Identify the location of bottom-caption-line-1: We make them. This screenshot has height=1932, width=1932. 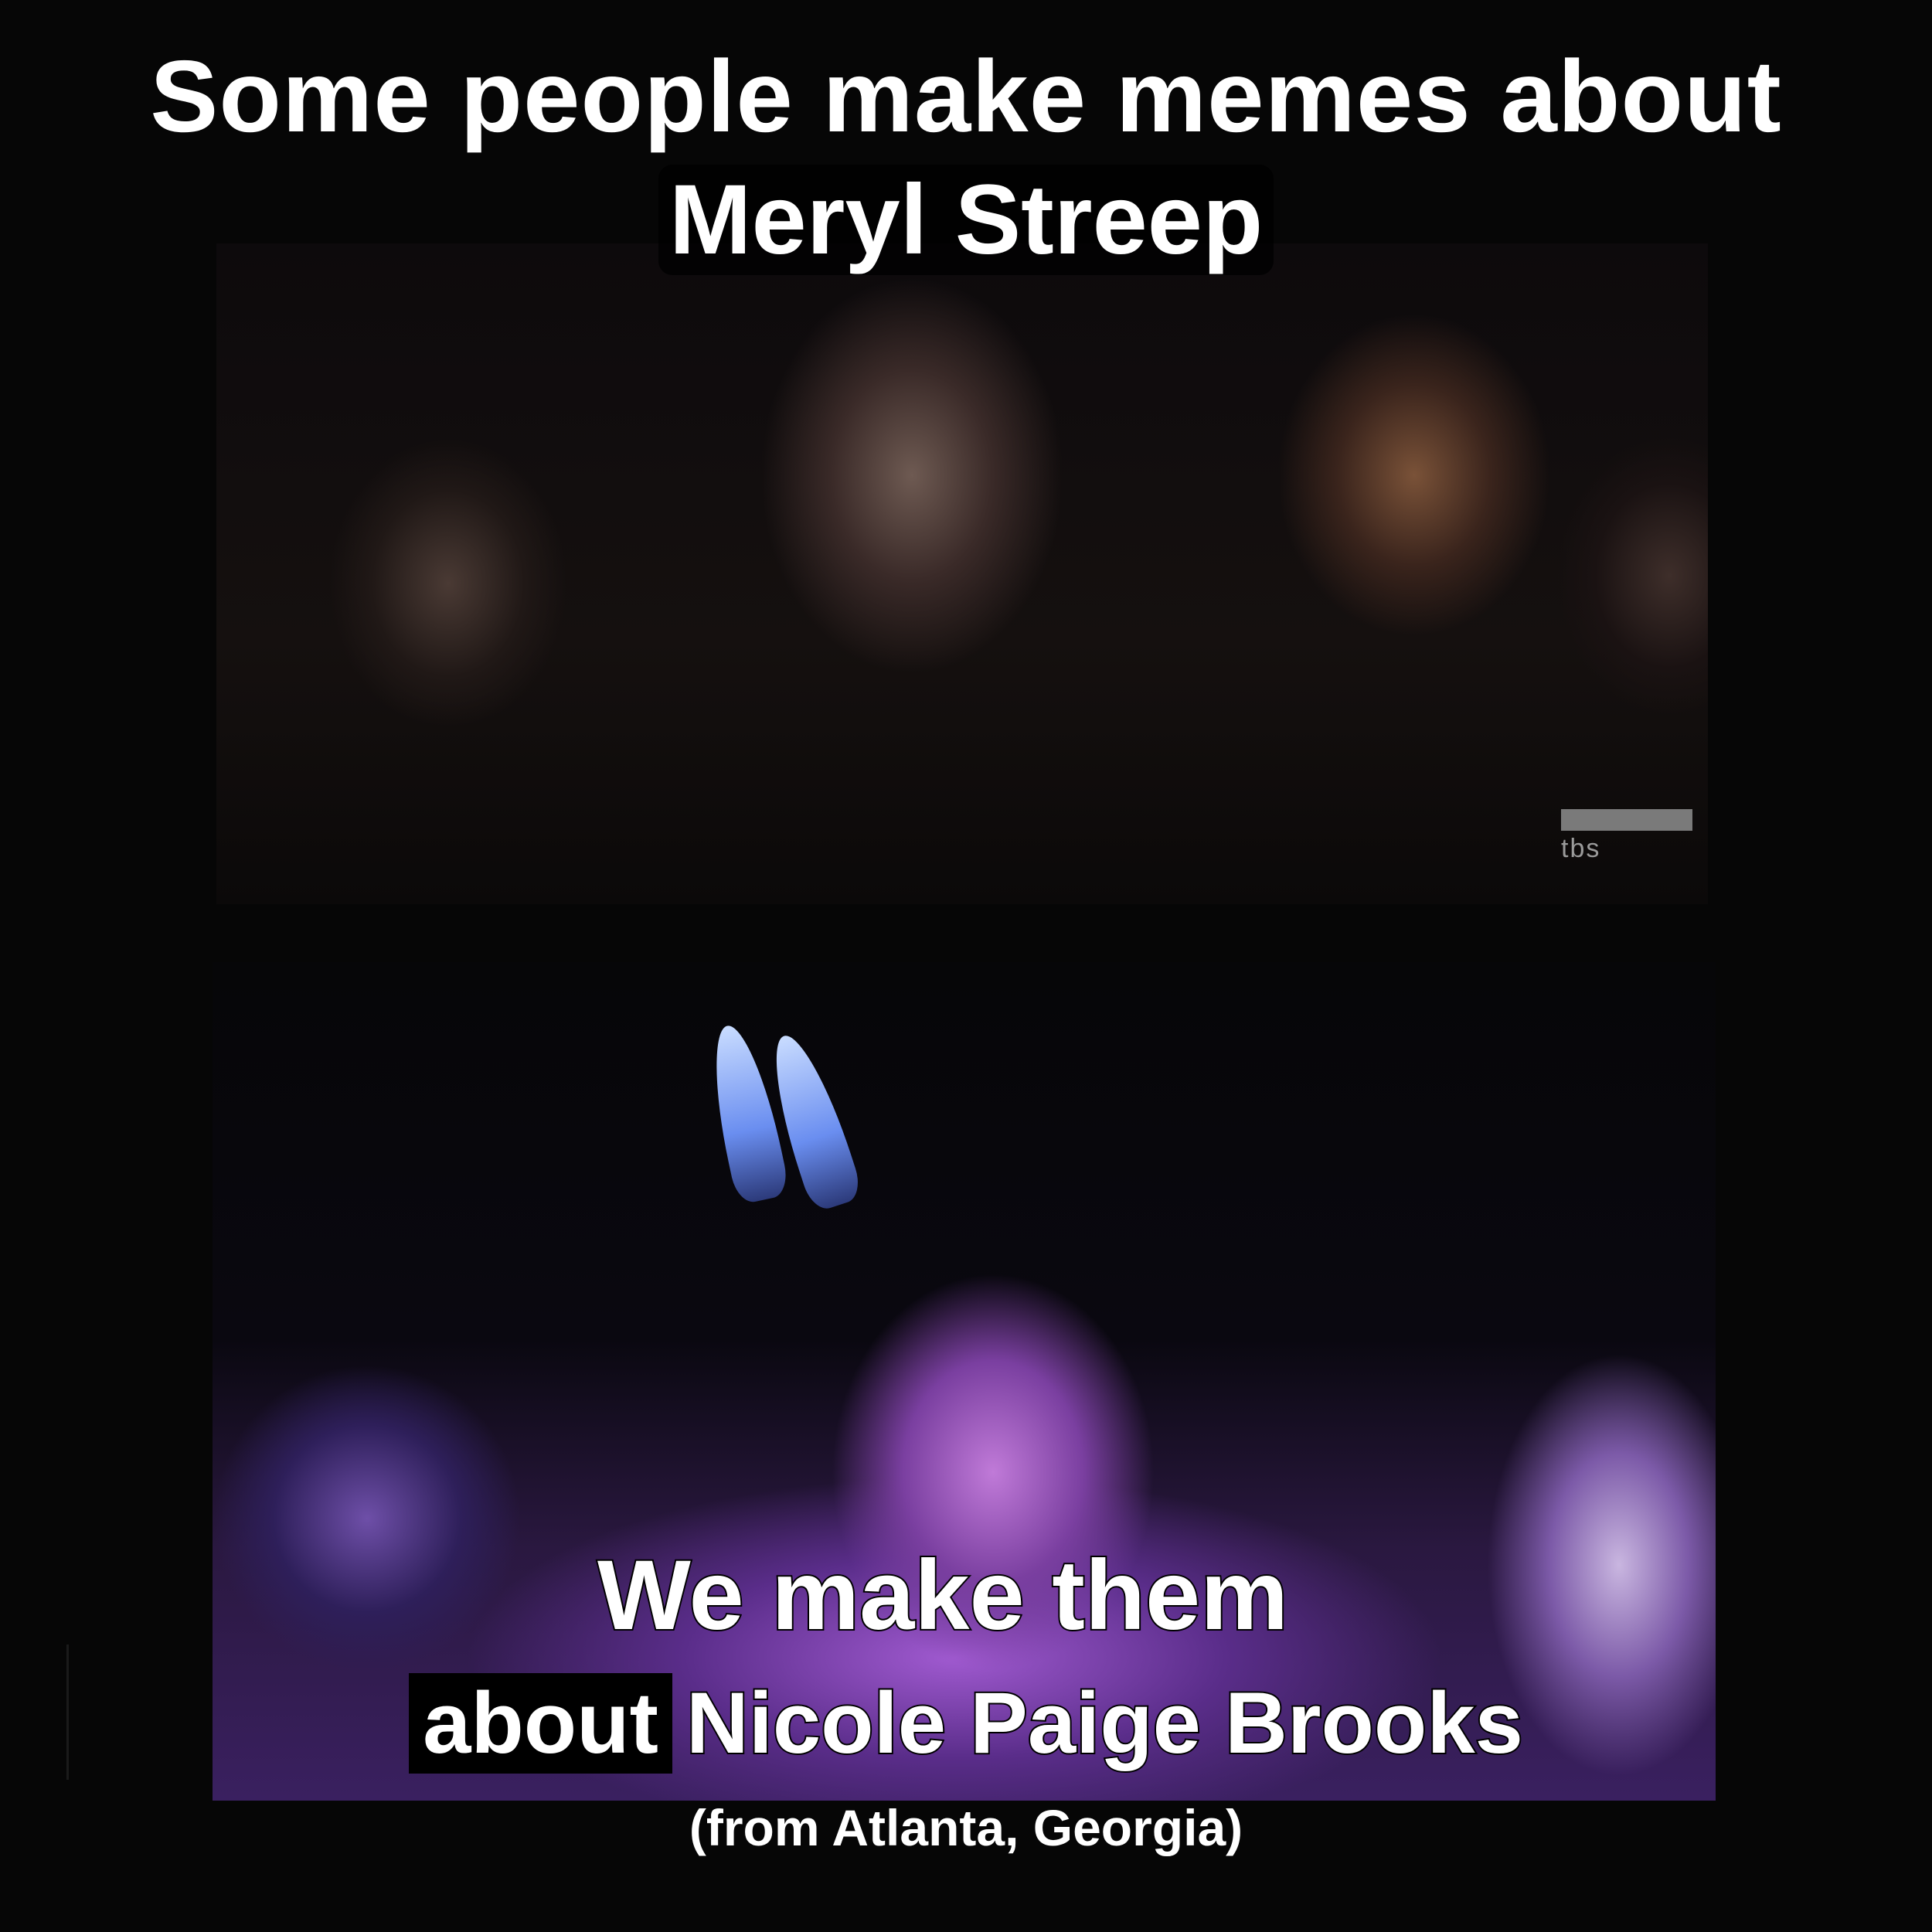
(943, 1596).